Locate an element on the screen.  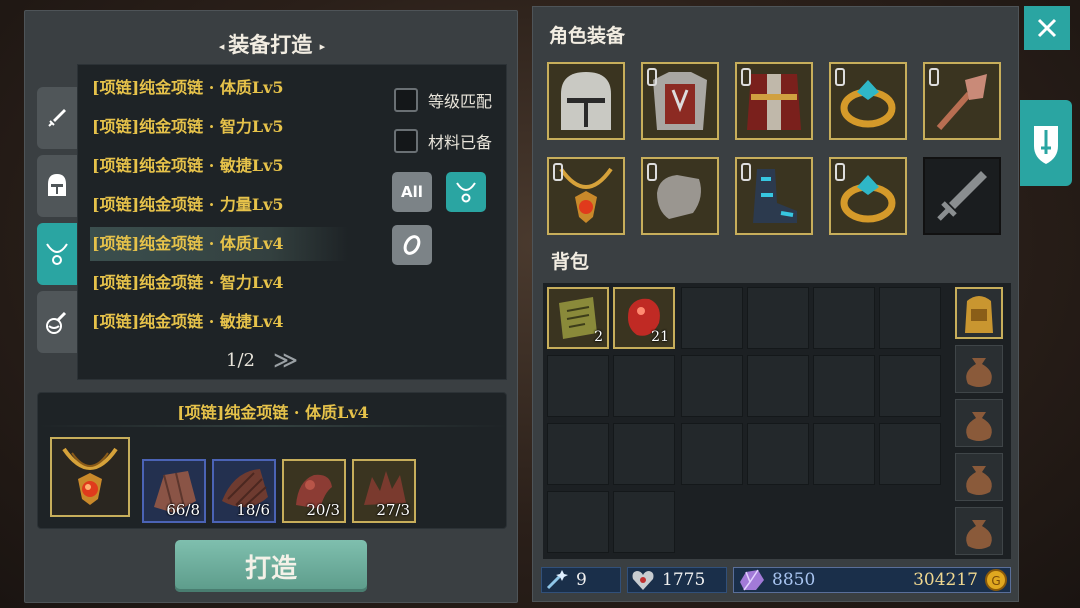
material-slot: 66/8 is located at coordinates (174, 491).